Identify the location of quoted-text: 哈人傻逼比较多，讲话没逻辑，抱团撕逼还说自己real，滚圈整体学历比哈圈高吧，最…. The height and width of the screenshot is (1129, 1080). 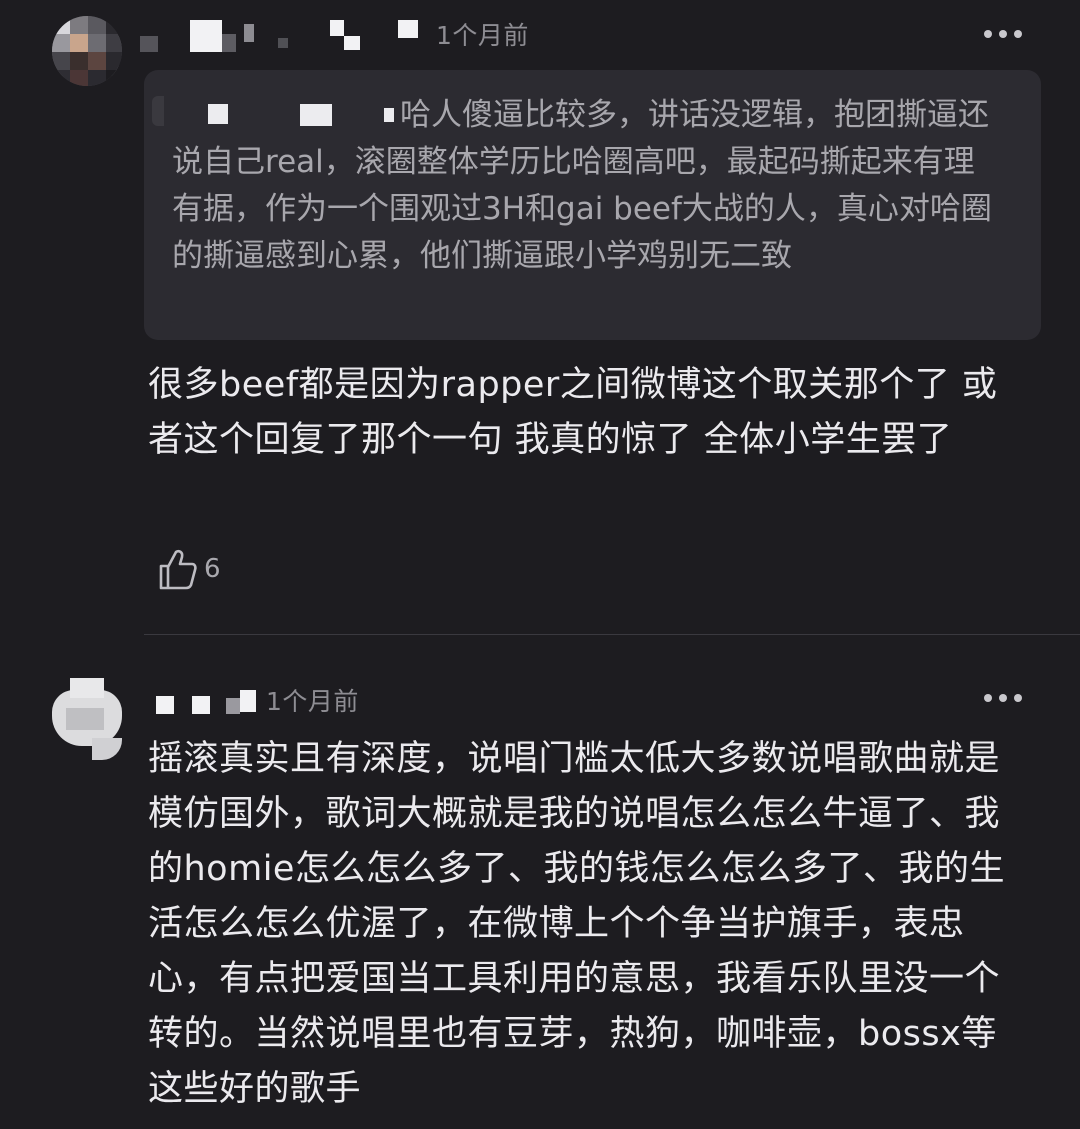
(582, 185).